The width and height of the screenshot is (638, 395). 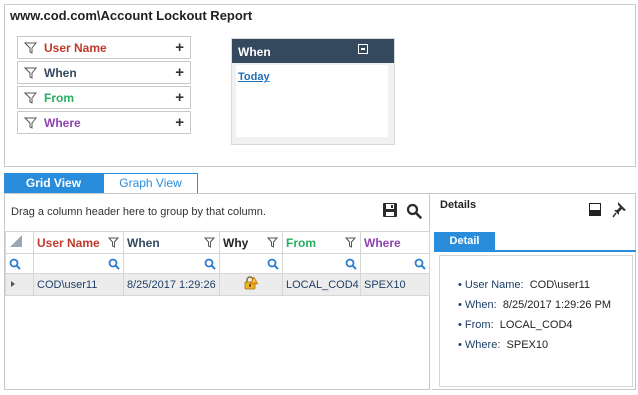 I want to click on filter-when: When +, so click(x=104, y=72).